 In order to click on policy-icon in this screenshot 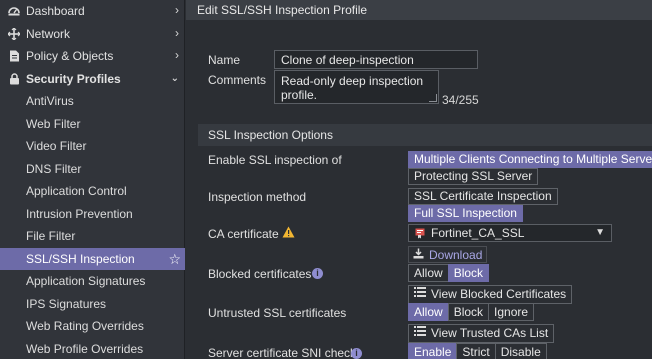, I will do `click(14, 56)`.